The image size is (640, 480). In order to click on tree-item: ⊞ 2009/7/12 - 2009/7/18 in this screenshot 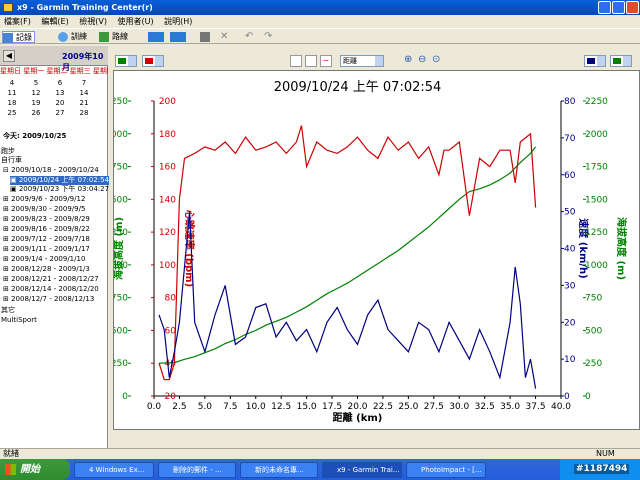, I will do `click(46, 239)`.